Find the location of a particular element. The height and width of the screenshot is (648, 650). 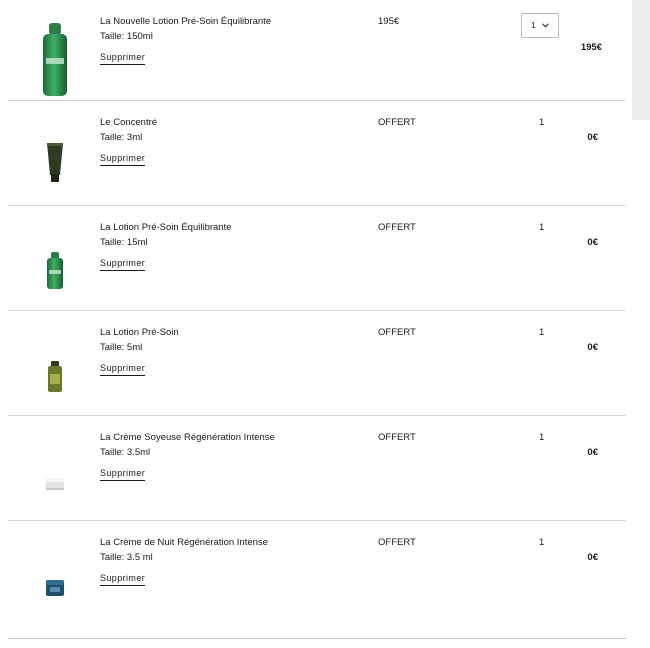

product-image-creme-de-nuit is located at coordinates (55, 588).